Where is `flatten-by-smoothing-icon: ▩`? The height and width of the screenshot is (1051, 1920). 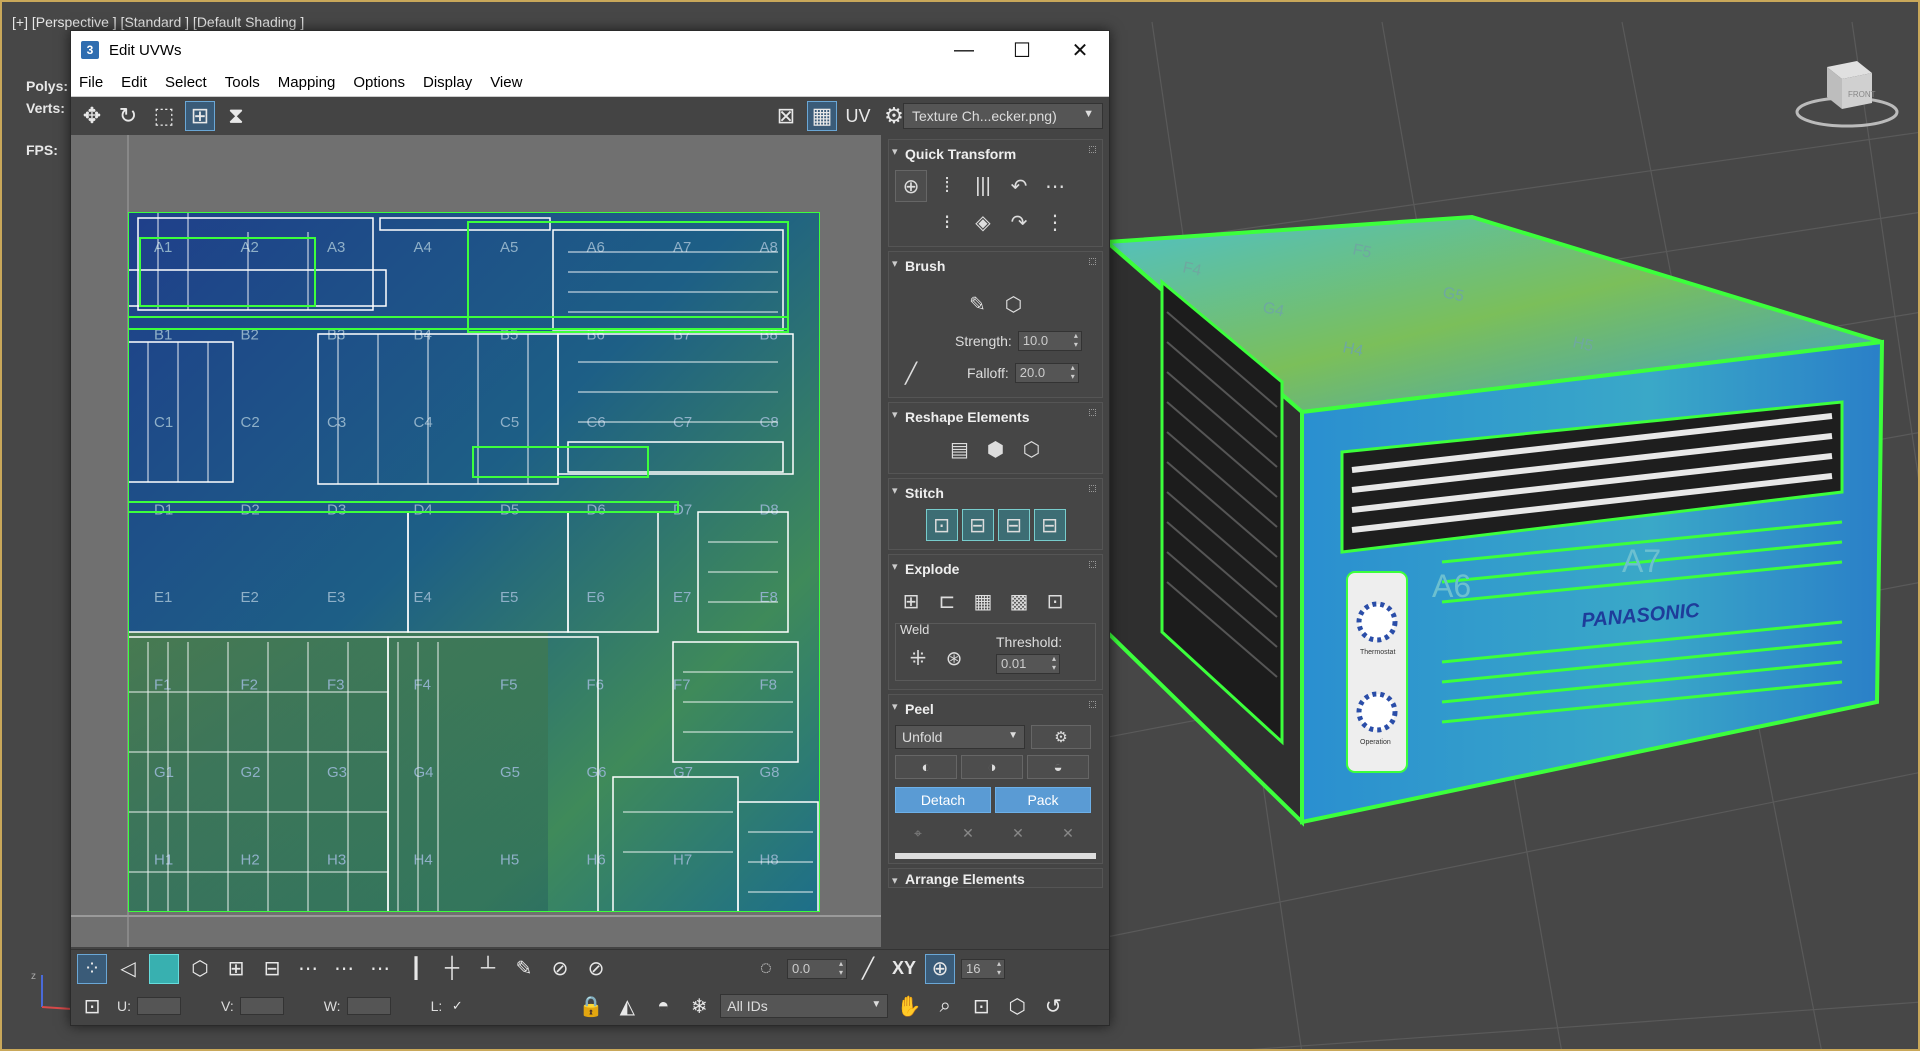
flatten-by-smoothing-icon: ▩ is located at coordinates (1019, 601).